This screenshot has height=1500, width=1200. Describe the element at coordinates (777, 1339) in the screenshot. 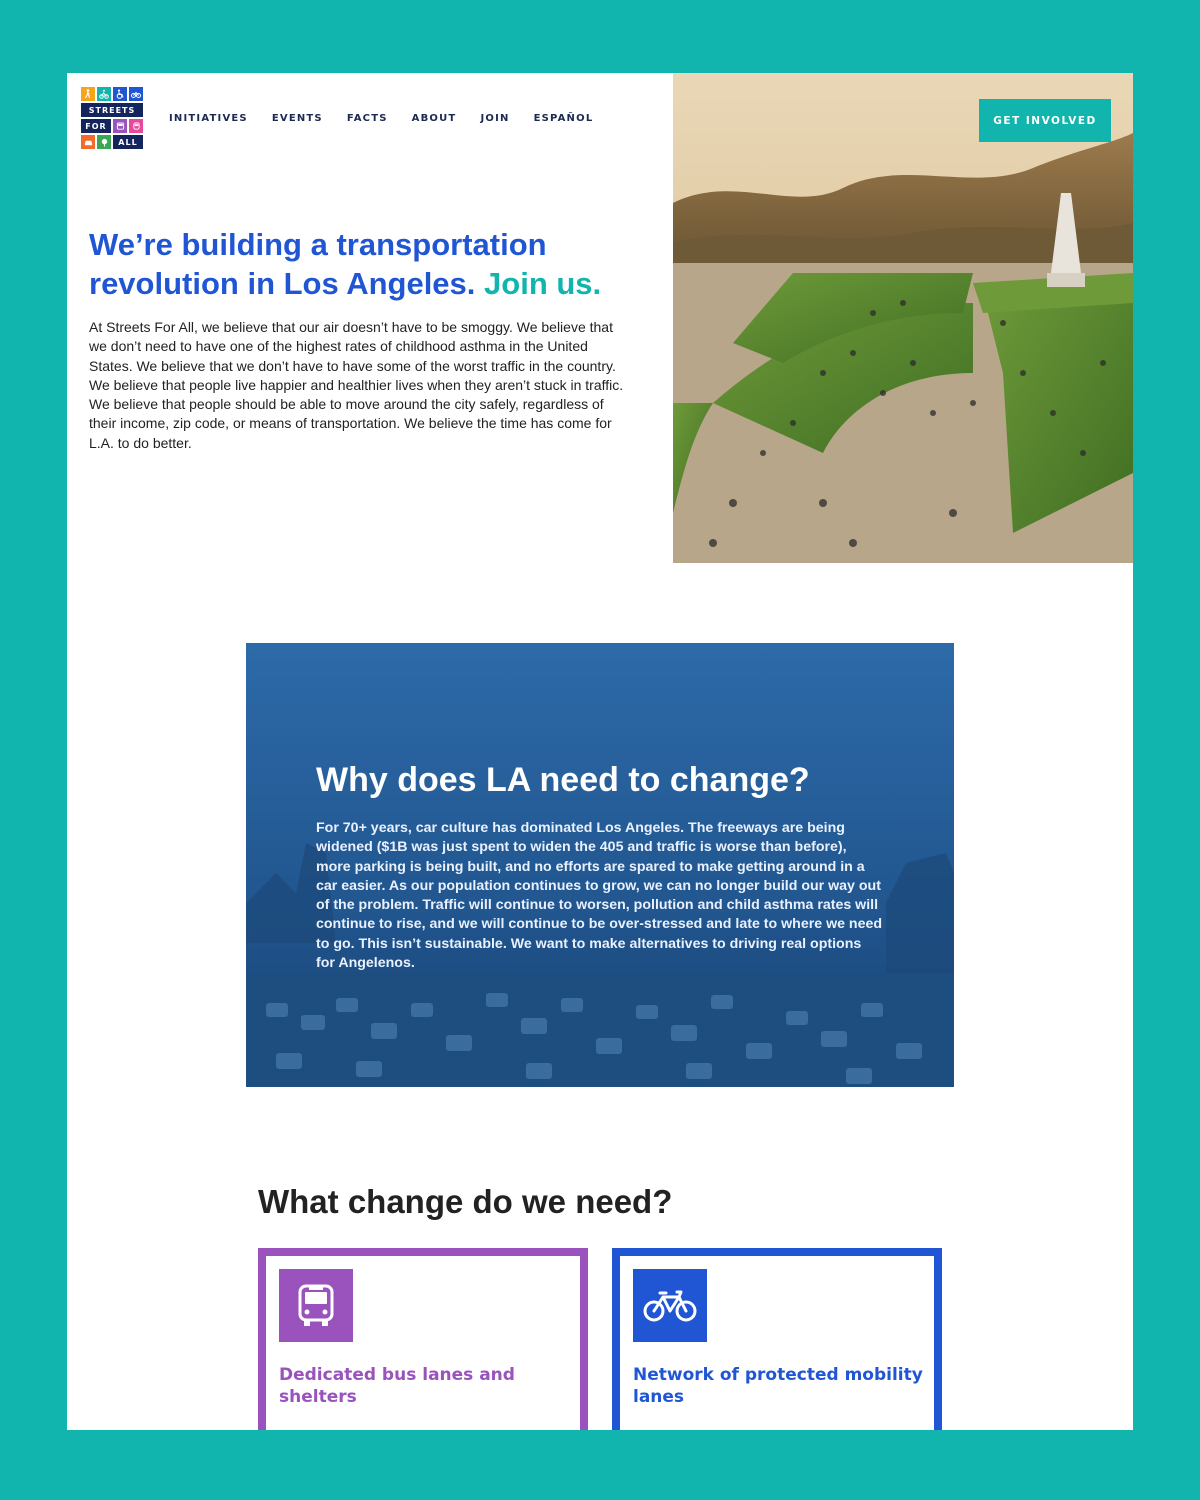

I see `mobility-lanes-card: Network of protected mobility lanes` at that location.